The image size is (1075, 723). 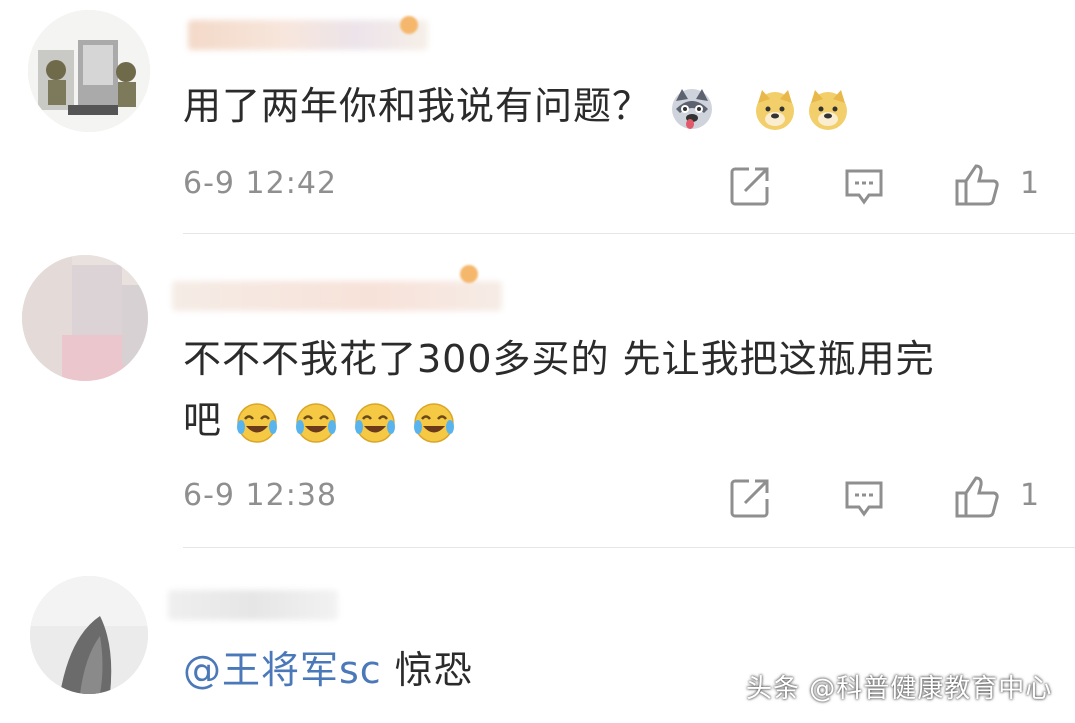 What do you see at coordinates (260, 183) in the screenshot?
I see `comment-time: 6-9 12:42` at bounding box center [260, 183].